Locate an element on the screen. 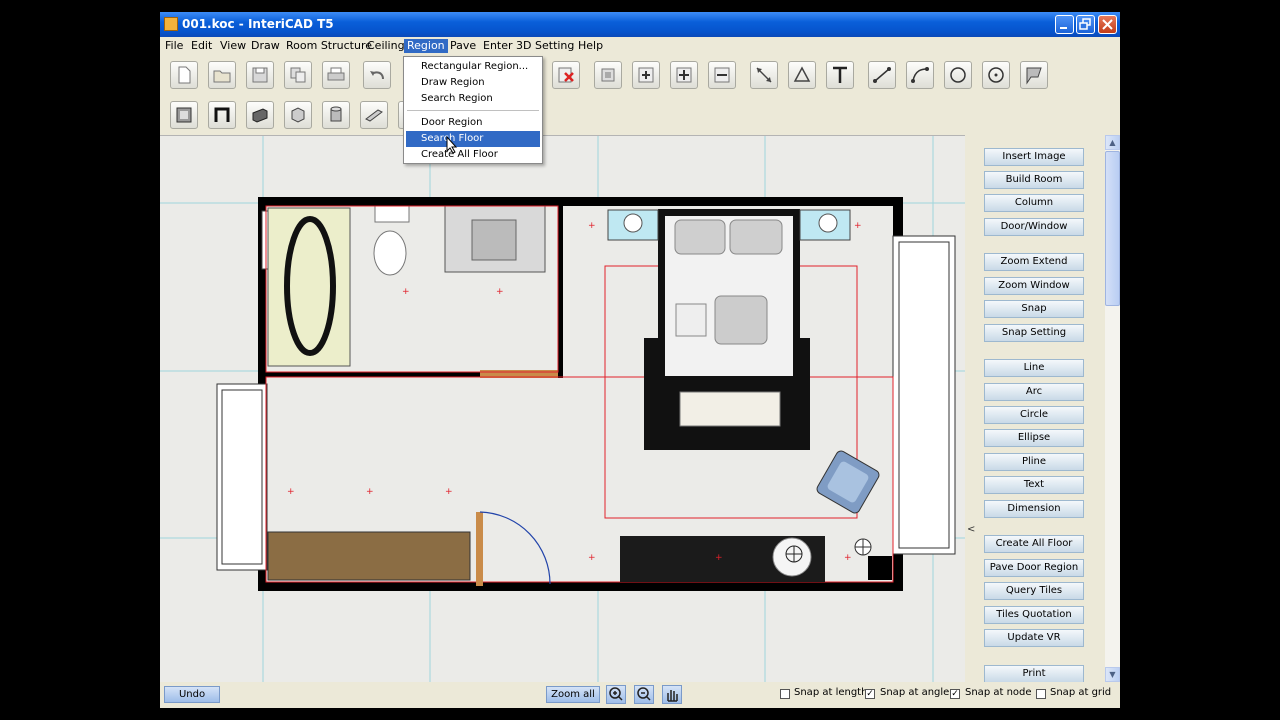 This screenshot has height=720, width=1280. menu-item-search-region: Search Region is located at coordinates (473, 99).